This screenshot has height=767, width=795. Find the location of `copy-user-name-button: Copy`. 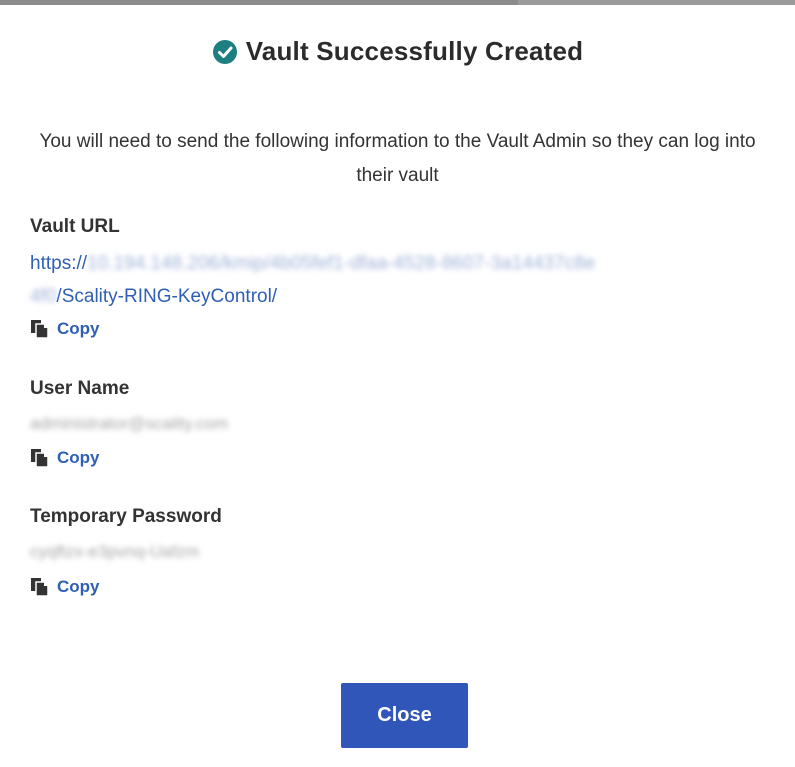

copy-user-name-button: Copy is located at coordinates (65, 458).